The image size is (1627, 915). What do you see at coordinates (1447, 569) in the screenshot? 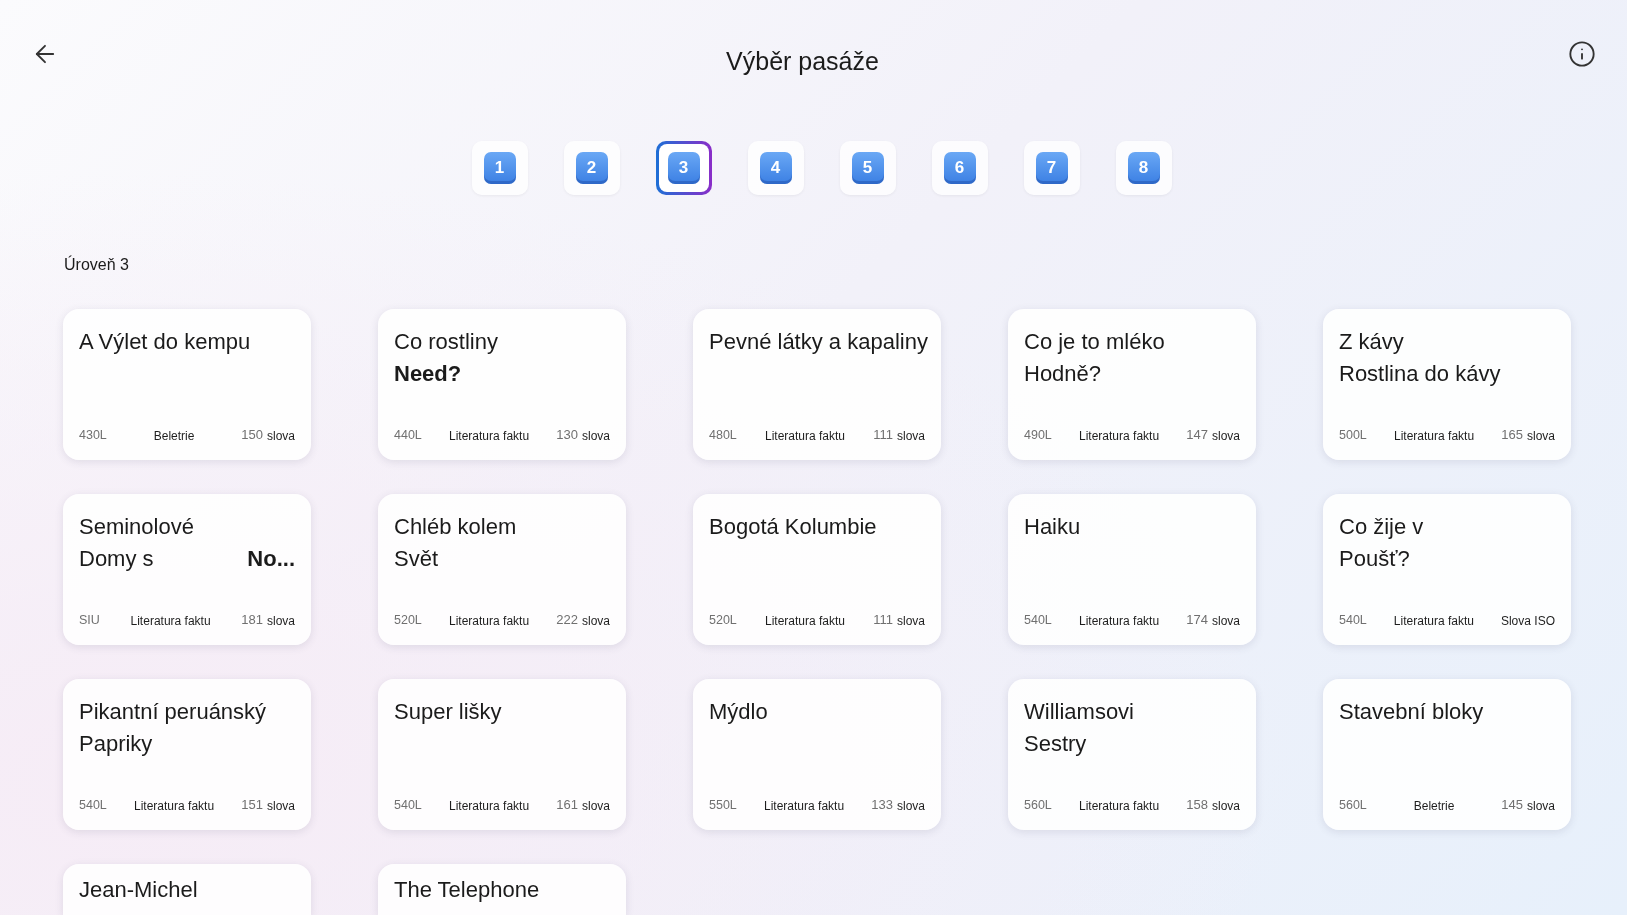
I see `passage-card: Co žije v Poušť? 540L Literatura faktu Slova ISO` at bounding box center [1447, 569].